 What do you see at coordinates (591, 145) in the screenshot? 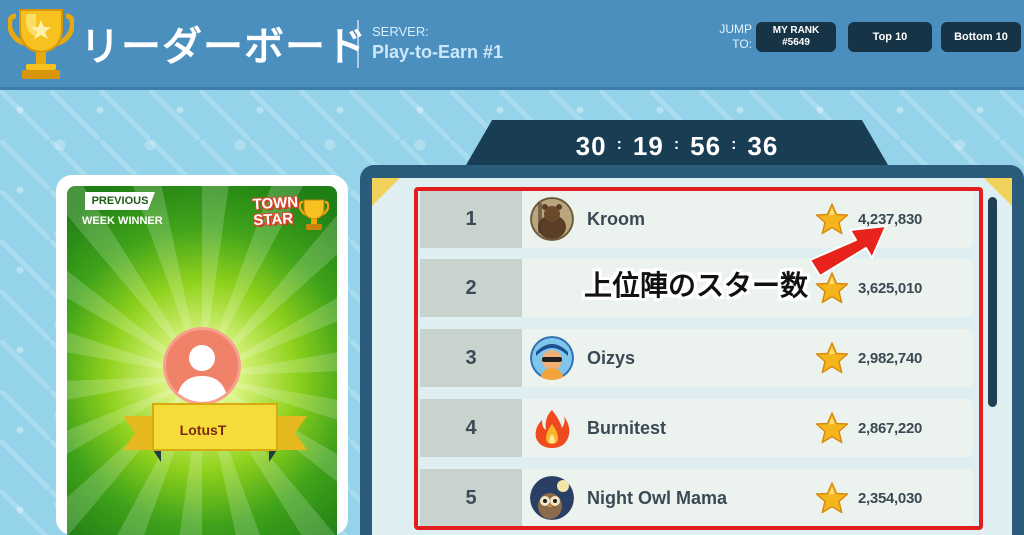
I see `timer-days: 30` at bounding box center [591, 145].